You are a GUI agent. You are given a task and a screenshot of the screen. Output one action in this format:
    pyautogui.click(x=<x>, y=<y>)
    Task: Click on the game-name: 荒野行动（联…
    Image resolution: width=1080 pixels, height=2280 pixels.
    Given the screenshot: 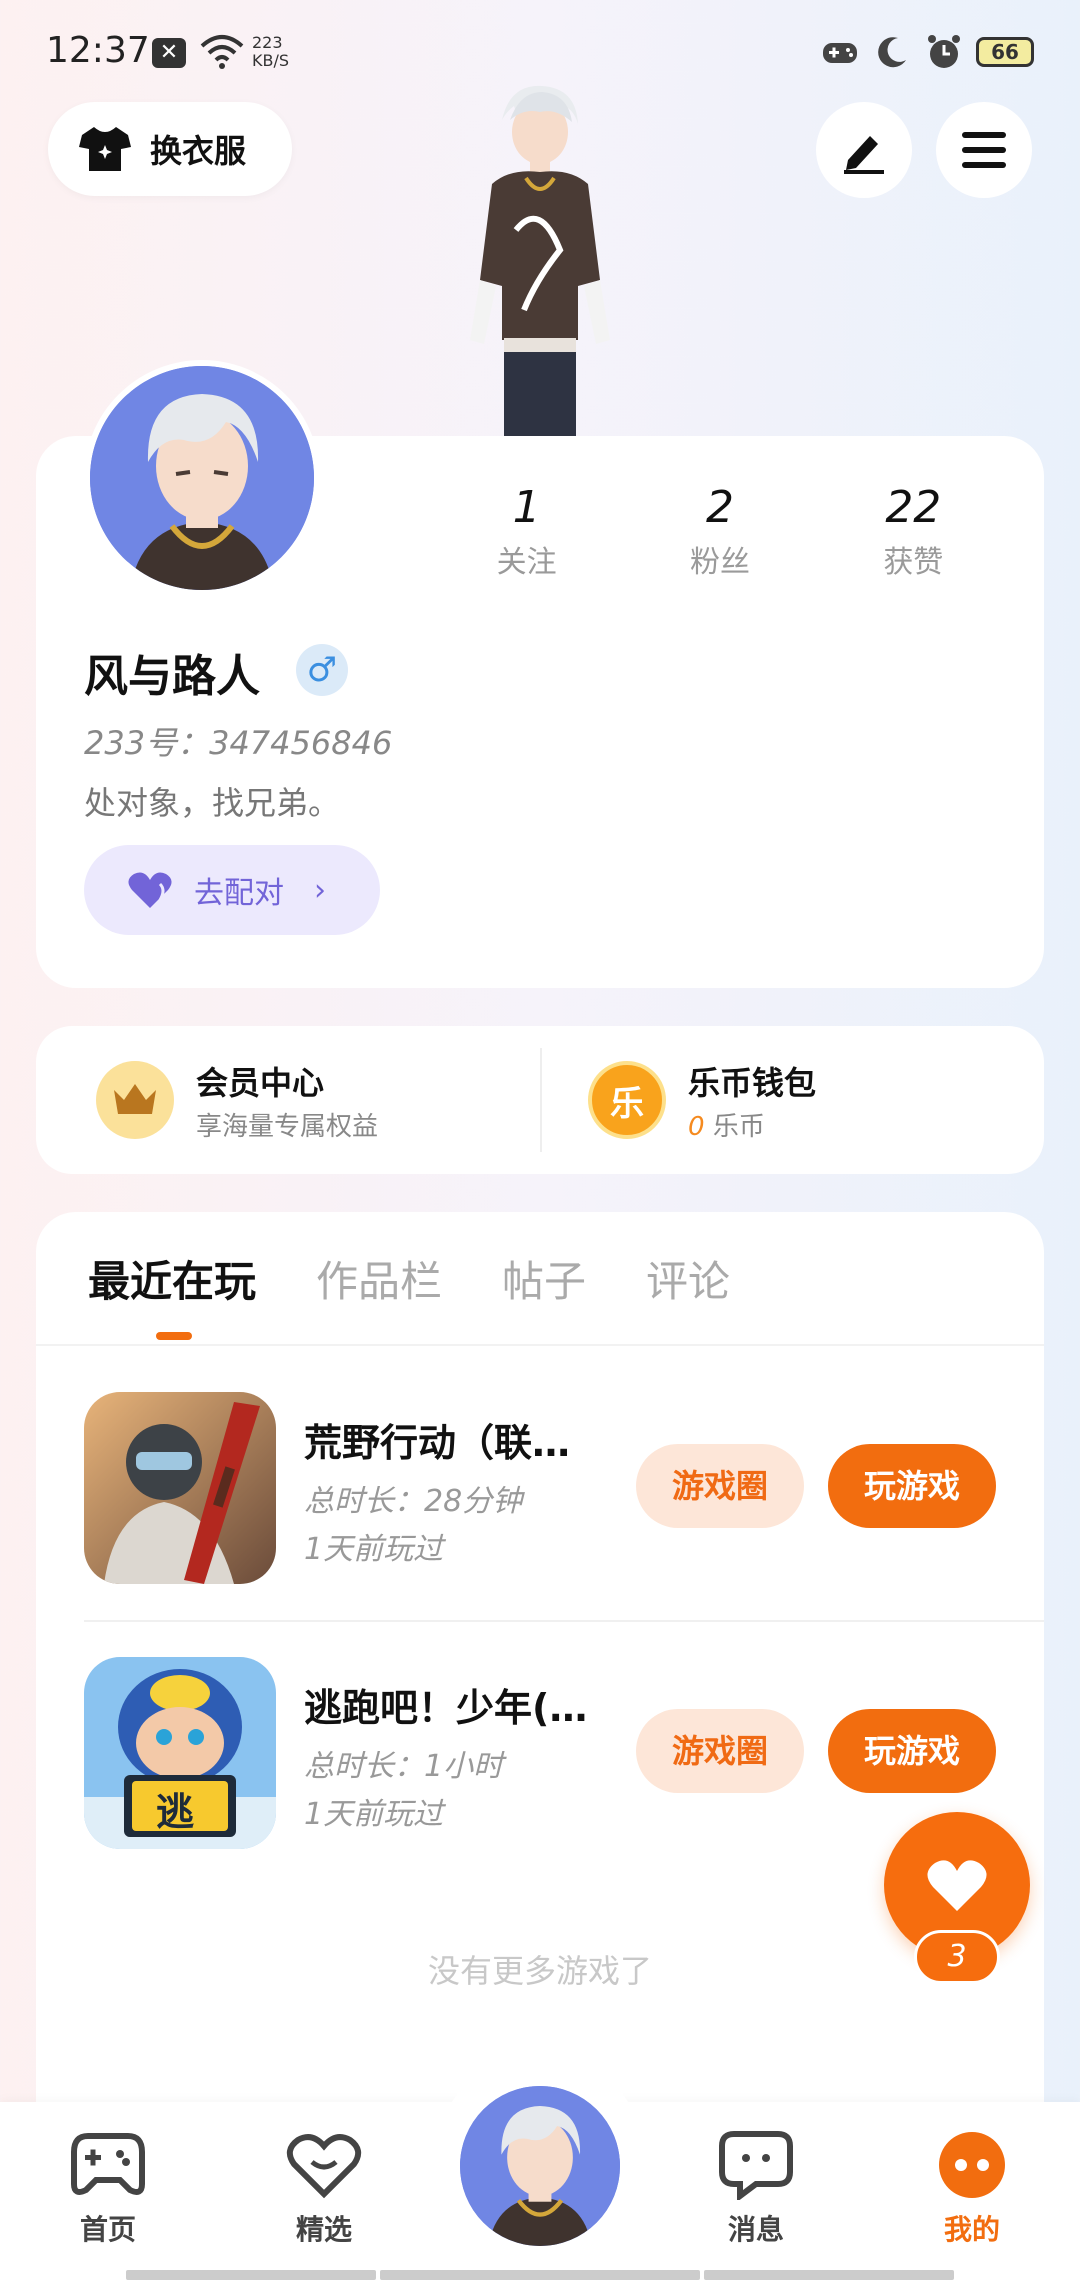 What is the action you would take?
    pyautogui.click(x=437, y=1443)
    